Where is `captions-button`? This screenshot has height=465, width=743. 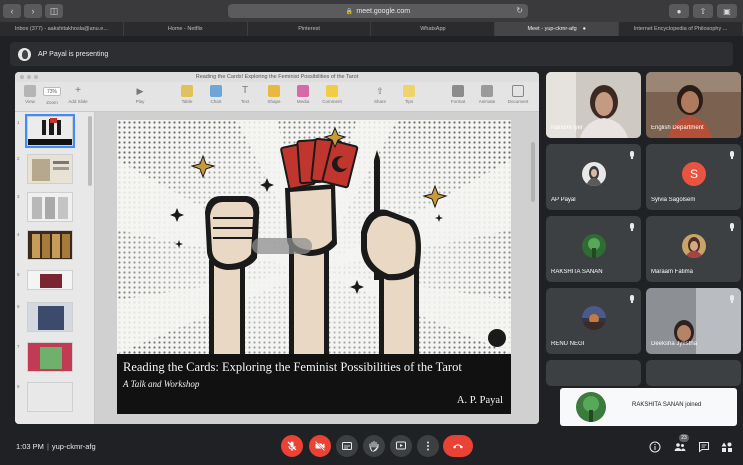
captions-button is located at coordinates (347, 446).